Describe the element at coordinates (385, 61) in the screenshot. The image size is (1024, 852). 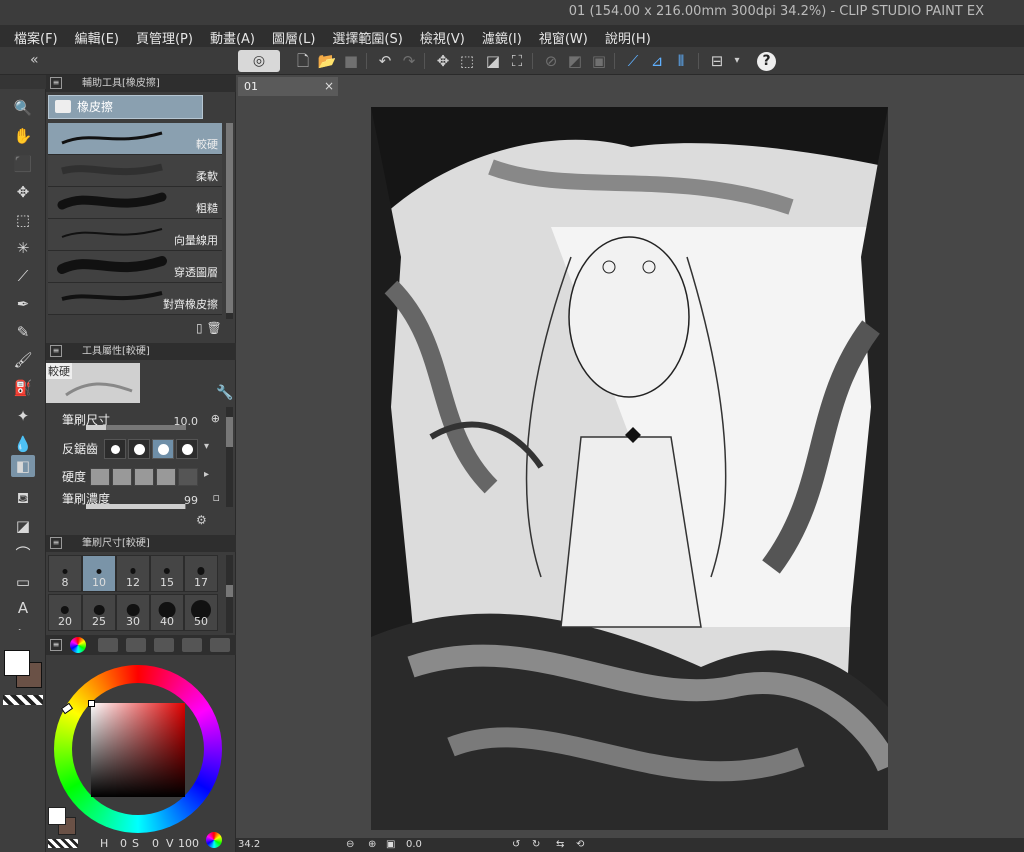
I see `undo-icon: ↶` at that location.